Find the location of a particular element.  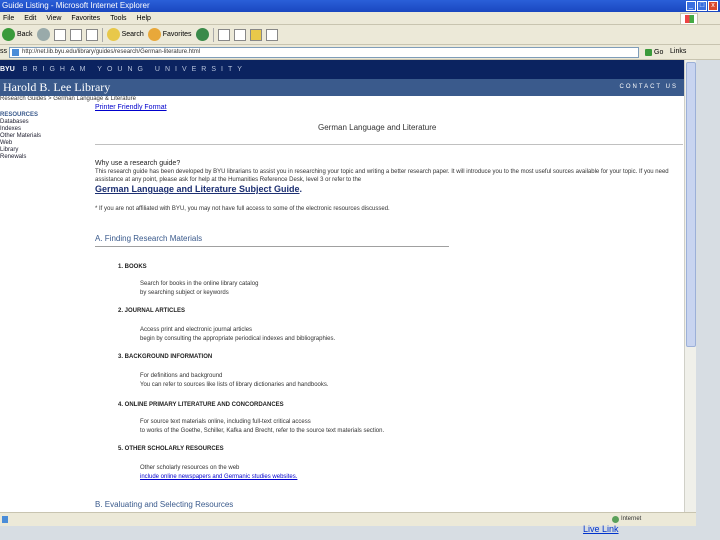

university-name: BRIGHAM YOUNG UNIVERSITY is located at coordinates (134, 69).